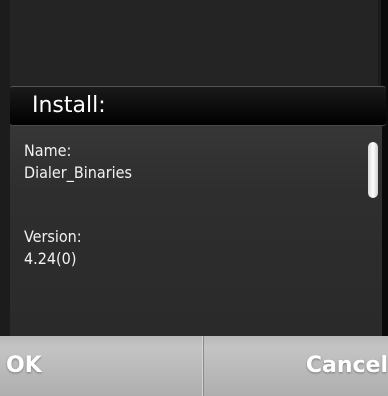 The image size is (388, 396). I want to click on dialog-title-bar: Install:, so click(198, 106).